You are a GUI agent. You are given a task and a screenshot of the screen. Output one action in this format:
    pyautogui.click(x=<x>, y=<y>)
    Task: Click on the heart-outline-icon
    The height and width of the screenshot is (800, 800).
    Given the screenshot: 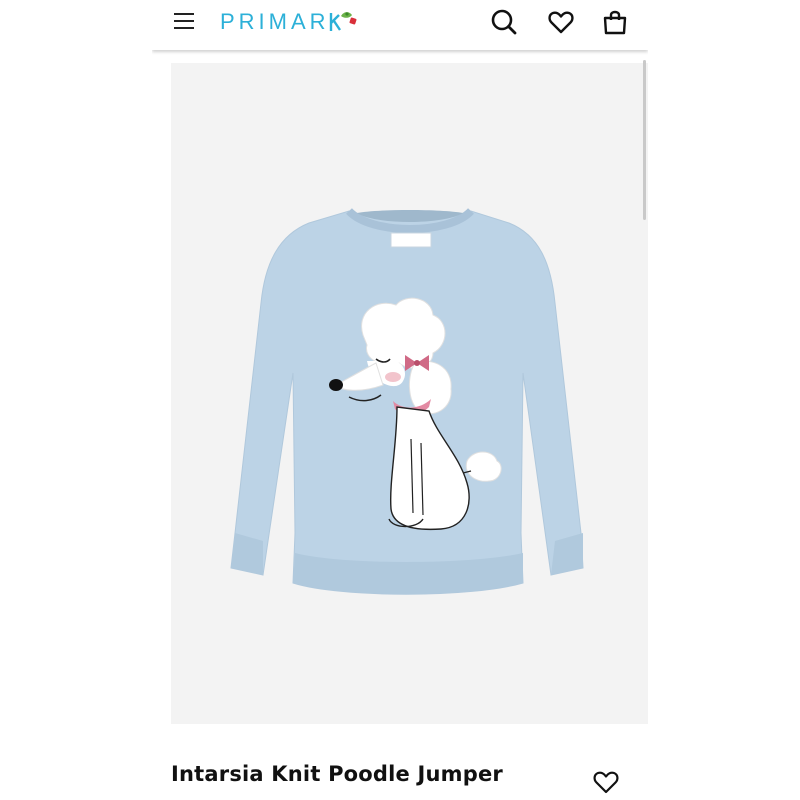 What is the action you would take?
    pyautogui.click(x=606, y=782)
    